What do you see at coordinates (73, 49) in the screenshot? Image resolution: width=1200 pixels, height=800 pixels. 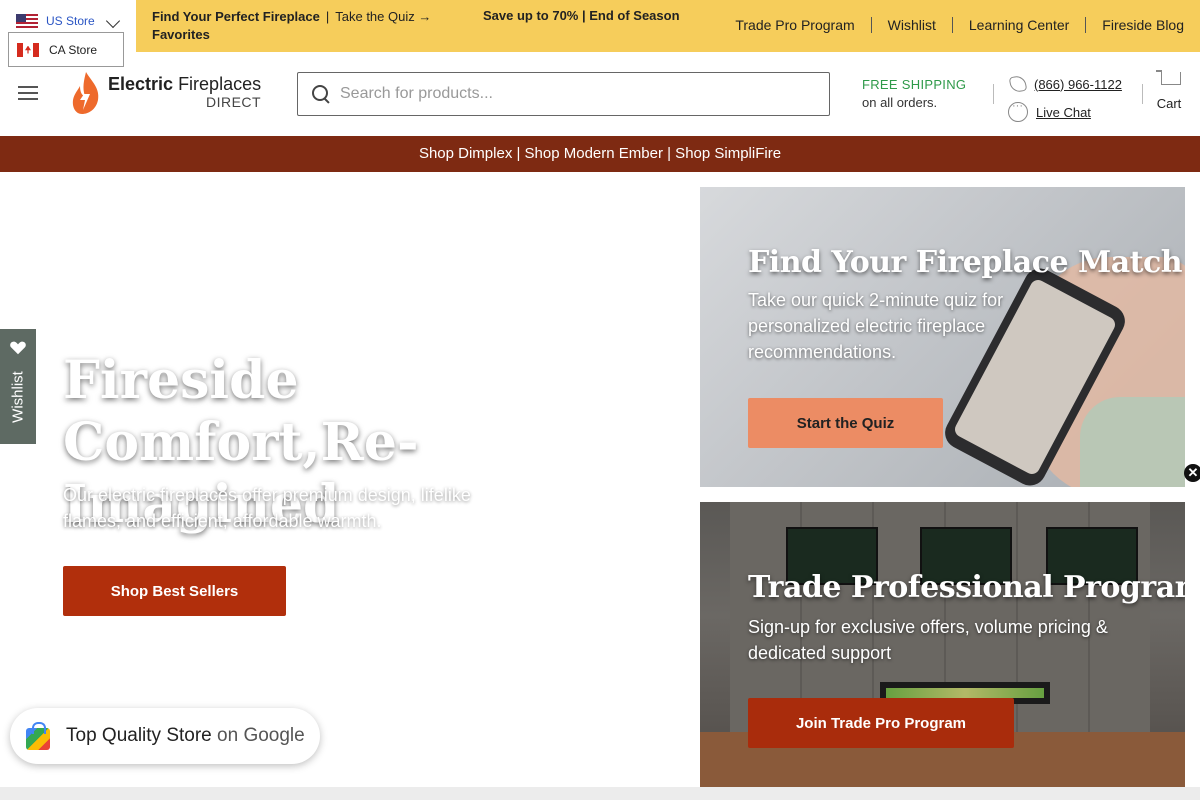 I see `store-ca-label: CA Store` at bounding box center [73, 49].